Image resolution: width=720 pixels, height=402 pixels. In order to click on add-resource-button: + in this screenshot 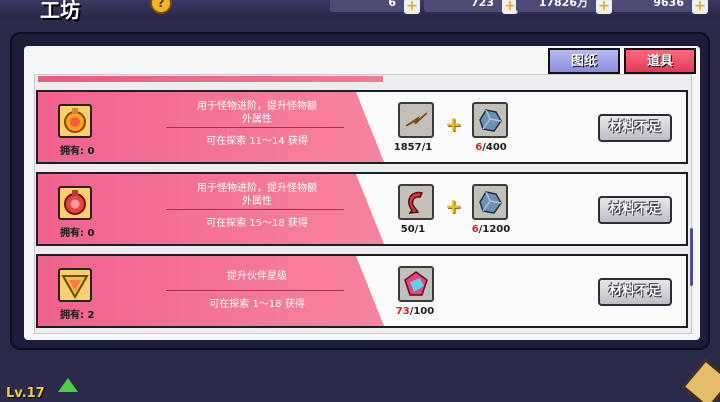, I will do `click(412, 7)`.